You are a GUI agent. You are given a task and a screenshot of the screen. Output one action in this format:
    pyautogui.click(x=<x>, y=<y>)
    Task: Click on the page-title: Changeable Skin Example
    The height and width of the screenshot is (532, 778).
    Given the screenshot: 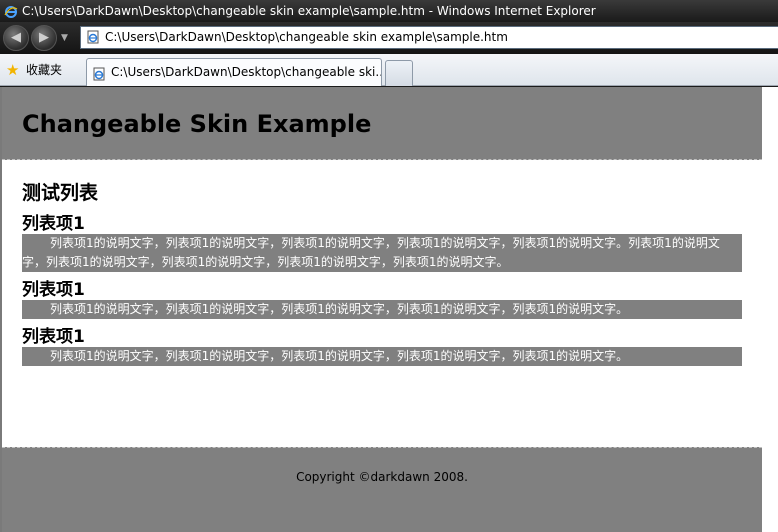 What is the action you would take?
    pyautogui.click(x=197, y=124)
    